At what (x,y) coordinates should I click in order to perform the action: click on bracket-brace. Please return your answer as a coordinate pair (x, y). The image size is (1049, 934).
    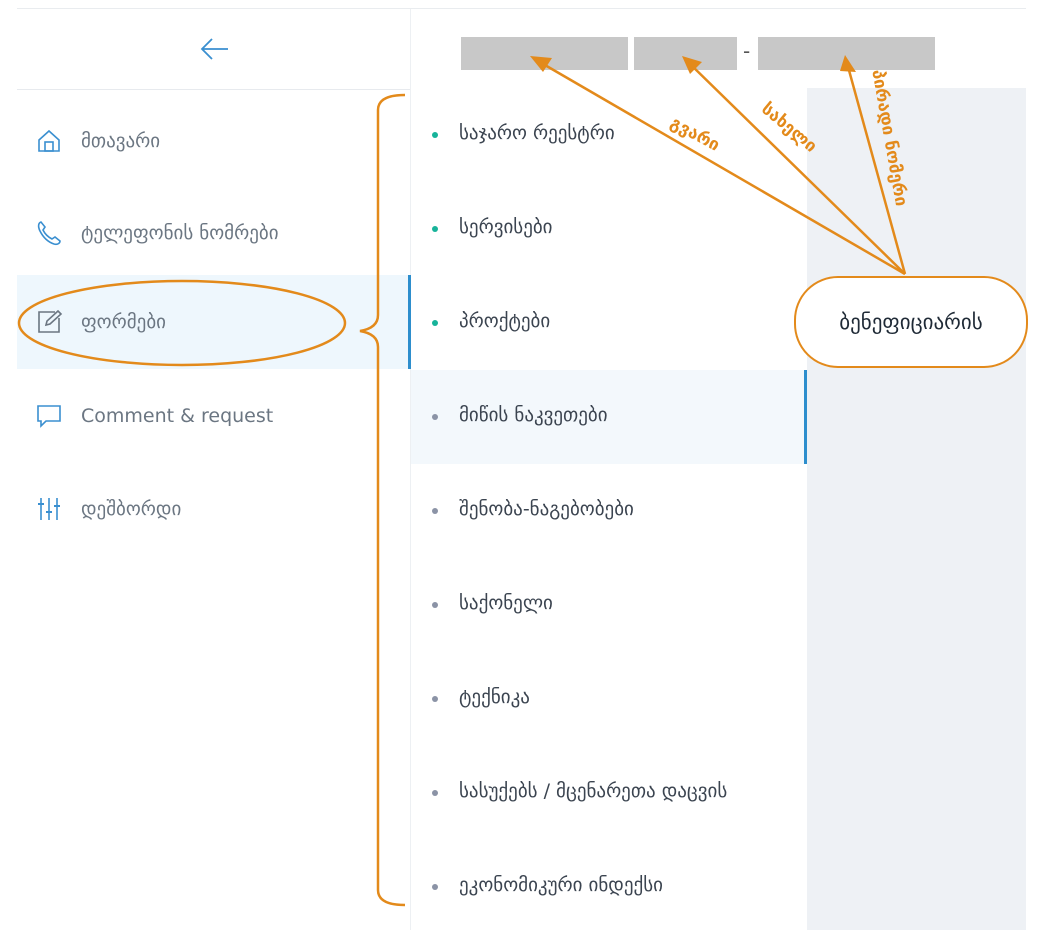
    Looking at the image, I should click on (382, 500).